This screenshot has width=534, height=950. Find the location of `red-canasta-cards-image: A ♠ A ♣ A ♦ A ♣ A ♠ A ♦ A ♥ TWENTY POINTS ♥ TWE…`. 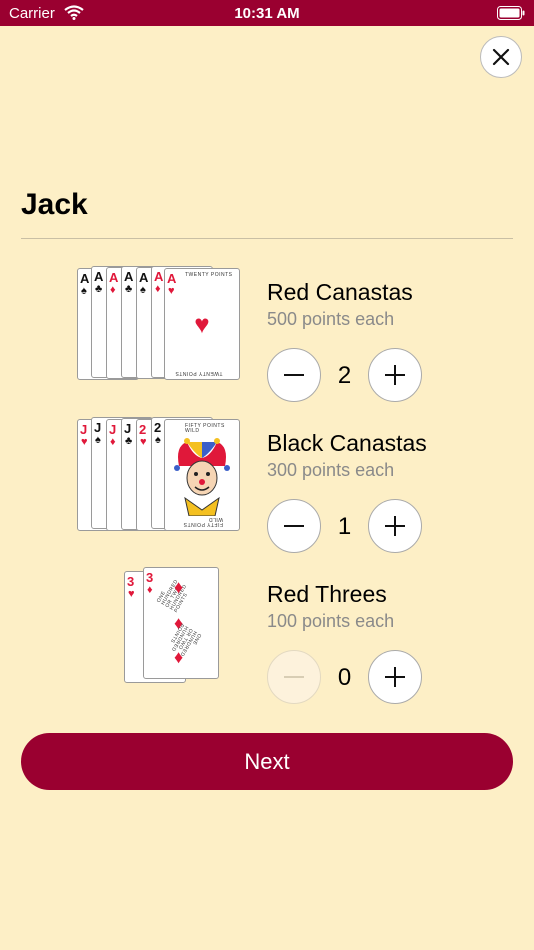

red-canasta-cards-image: A ♠ A ♣ A ♦ A ♣ A ♠ A ♦ A ♥ TWENTY POINTS ♥ TWE… is located at coordinates (159, 325).